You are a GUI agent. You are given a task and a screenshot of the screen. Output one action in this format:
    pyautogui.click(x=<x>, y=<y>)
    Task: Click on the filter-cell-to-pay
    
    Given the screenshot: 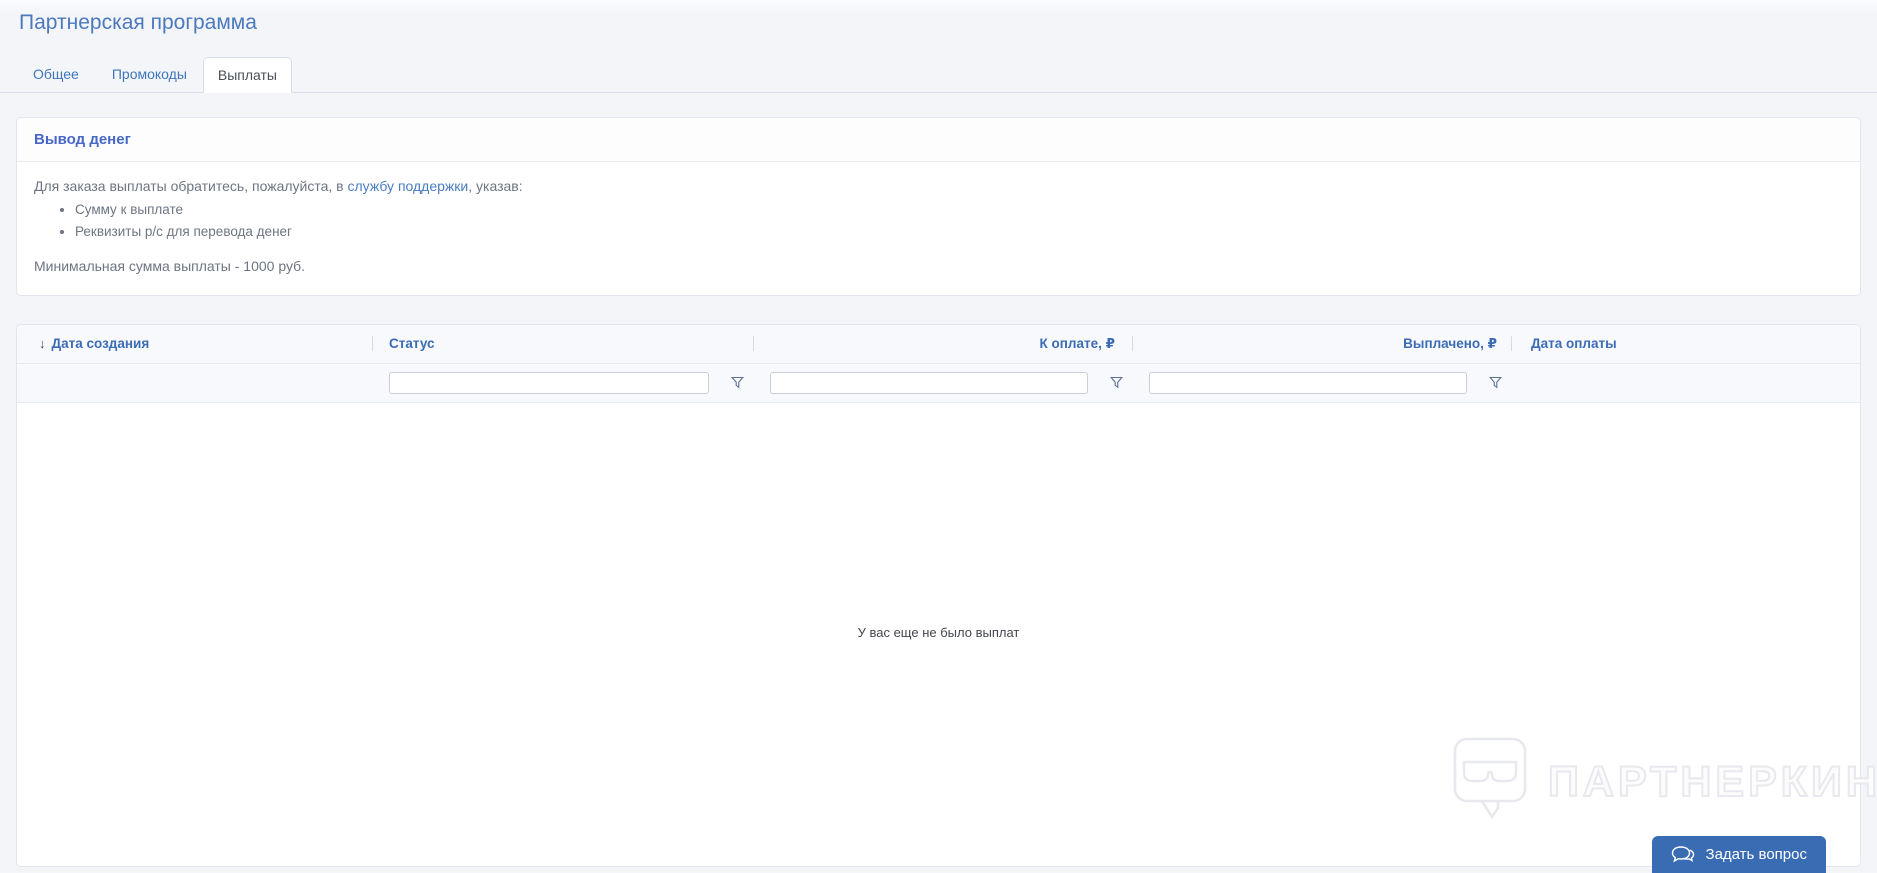 What is the action you would take?
    pyautogui.click(x=943, y=383)
    